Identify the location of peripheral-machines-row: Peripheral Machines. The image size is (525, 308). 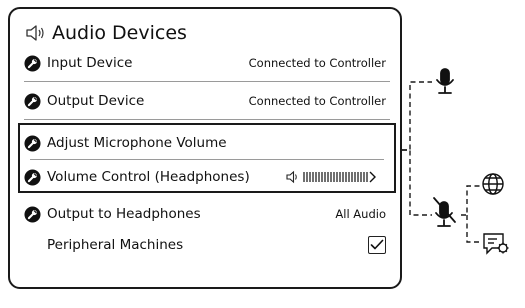
(205, 245).